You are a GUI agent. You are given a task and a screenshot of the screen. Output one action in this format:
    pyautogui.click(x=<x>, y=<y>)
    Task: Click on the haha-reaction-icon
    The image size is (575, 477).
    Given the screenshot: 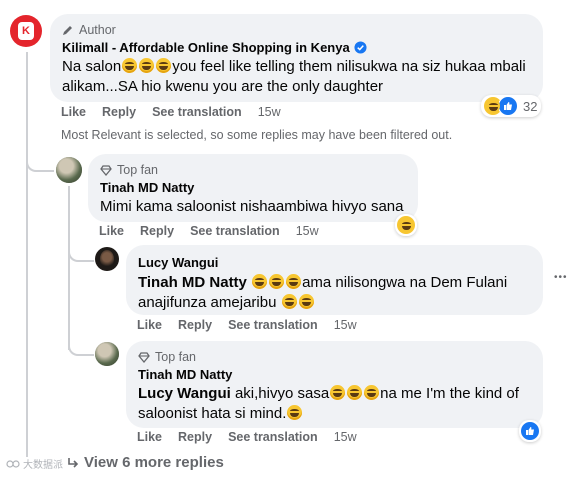 What is the action you would take?
    pyautogui.click(x=406, y=225)
    